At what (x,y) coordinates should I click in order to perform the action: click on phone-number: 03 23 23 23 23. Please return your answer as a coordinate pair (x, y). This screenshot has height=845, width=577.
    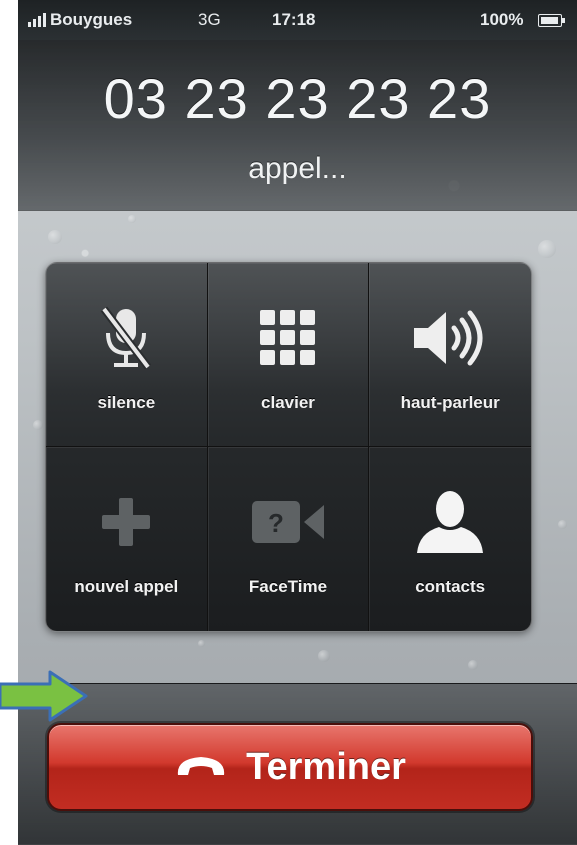
    Looking at the image, I should click on (297, 98).